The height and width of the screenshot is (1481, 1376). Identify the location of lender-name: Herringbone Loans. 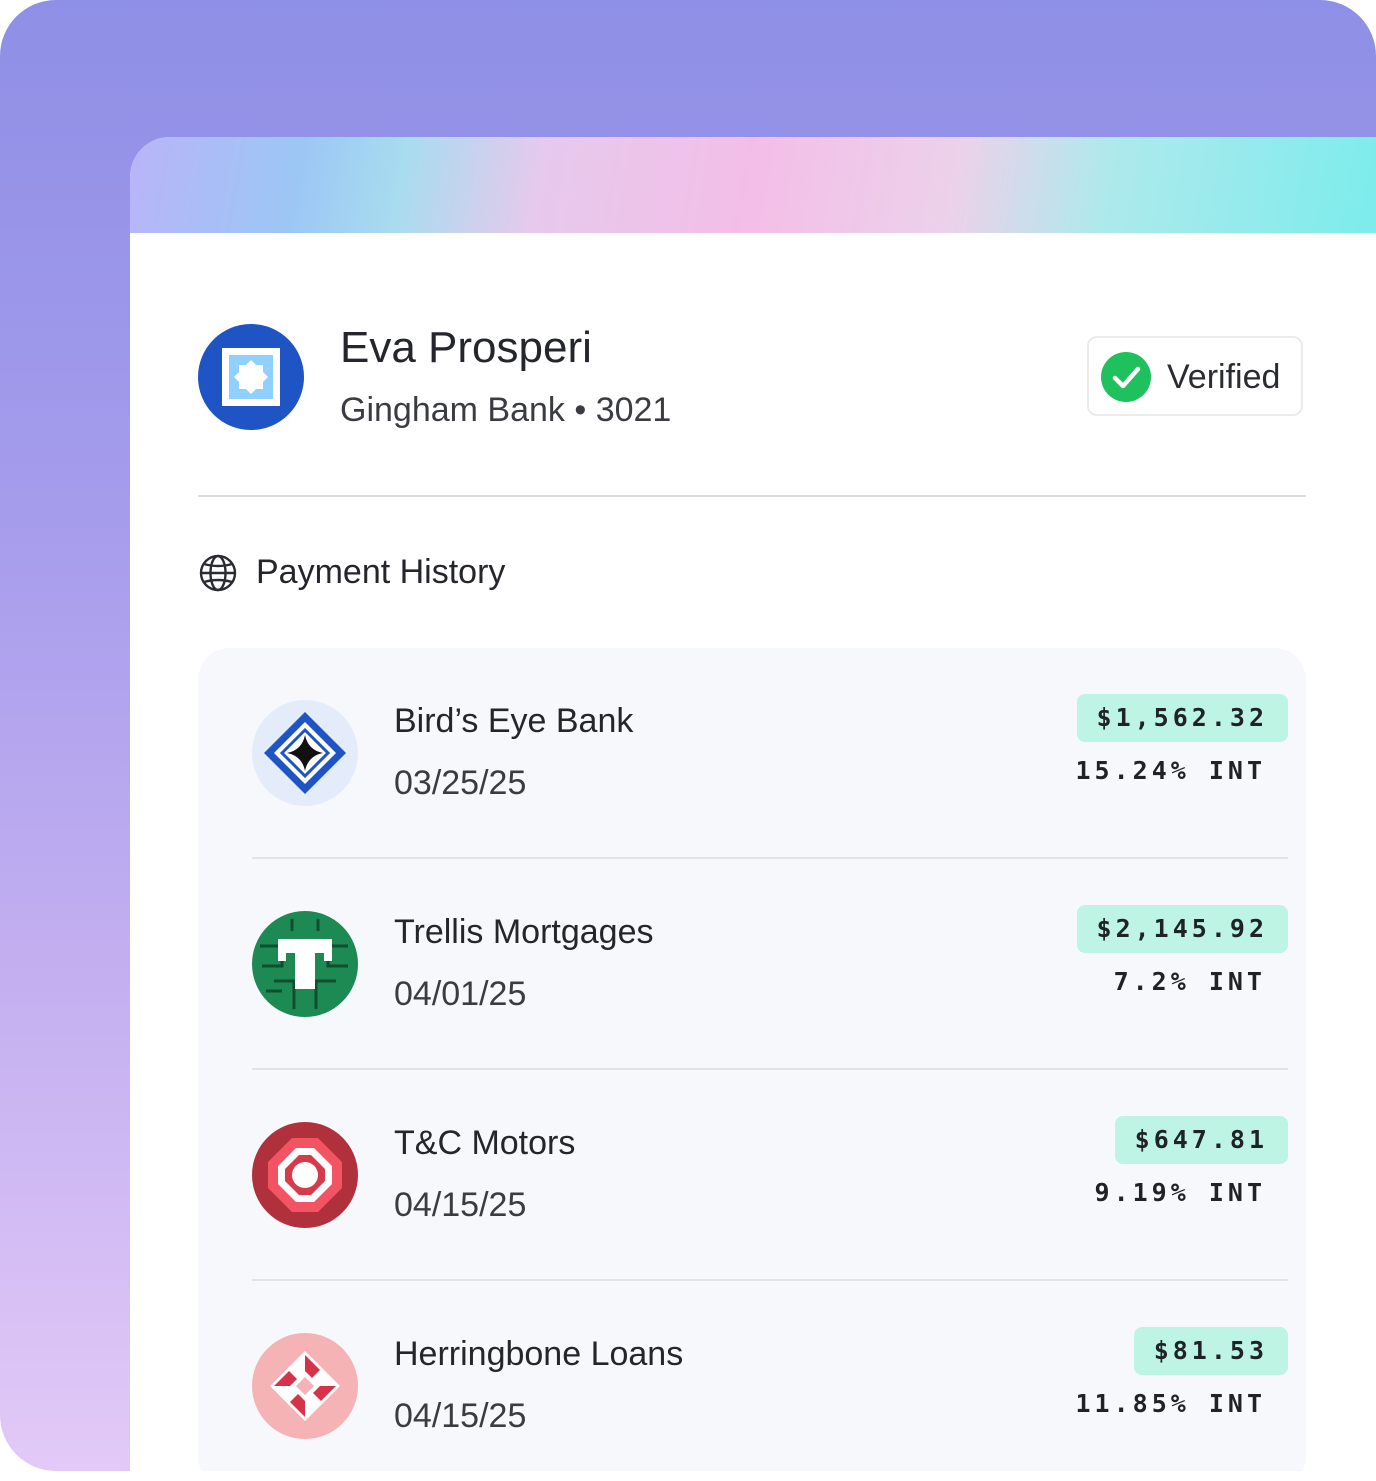
(539, 1354).